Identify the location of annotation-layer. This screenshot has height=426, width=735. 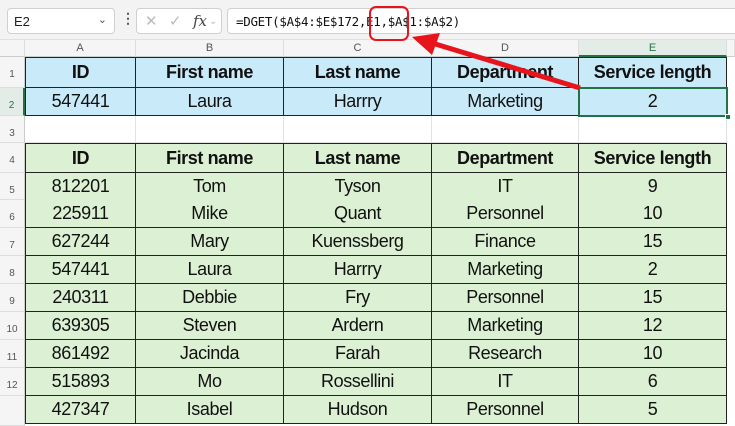
(475, 48).